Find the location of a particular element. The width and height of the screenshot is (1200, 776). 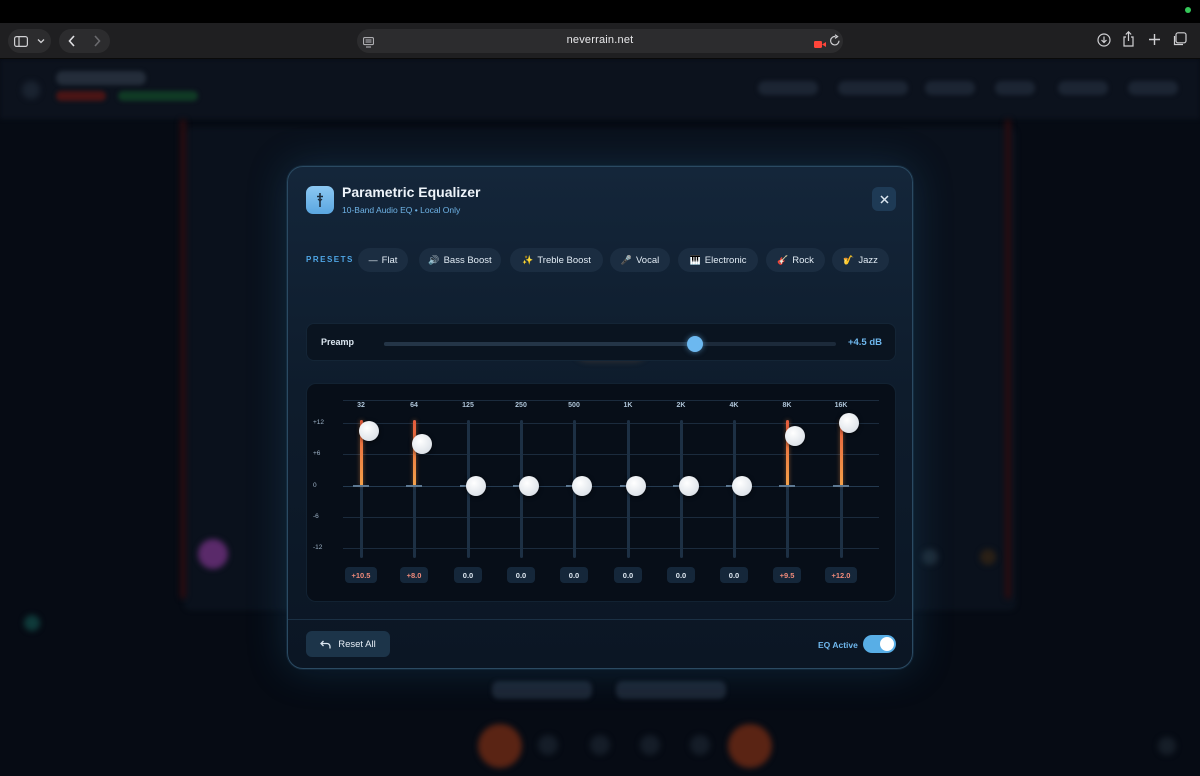

preset-flat: — Flat is located at coordinates (383, 260).